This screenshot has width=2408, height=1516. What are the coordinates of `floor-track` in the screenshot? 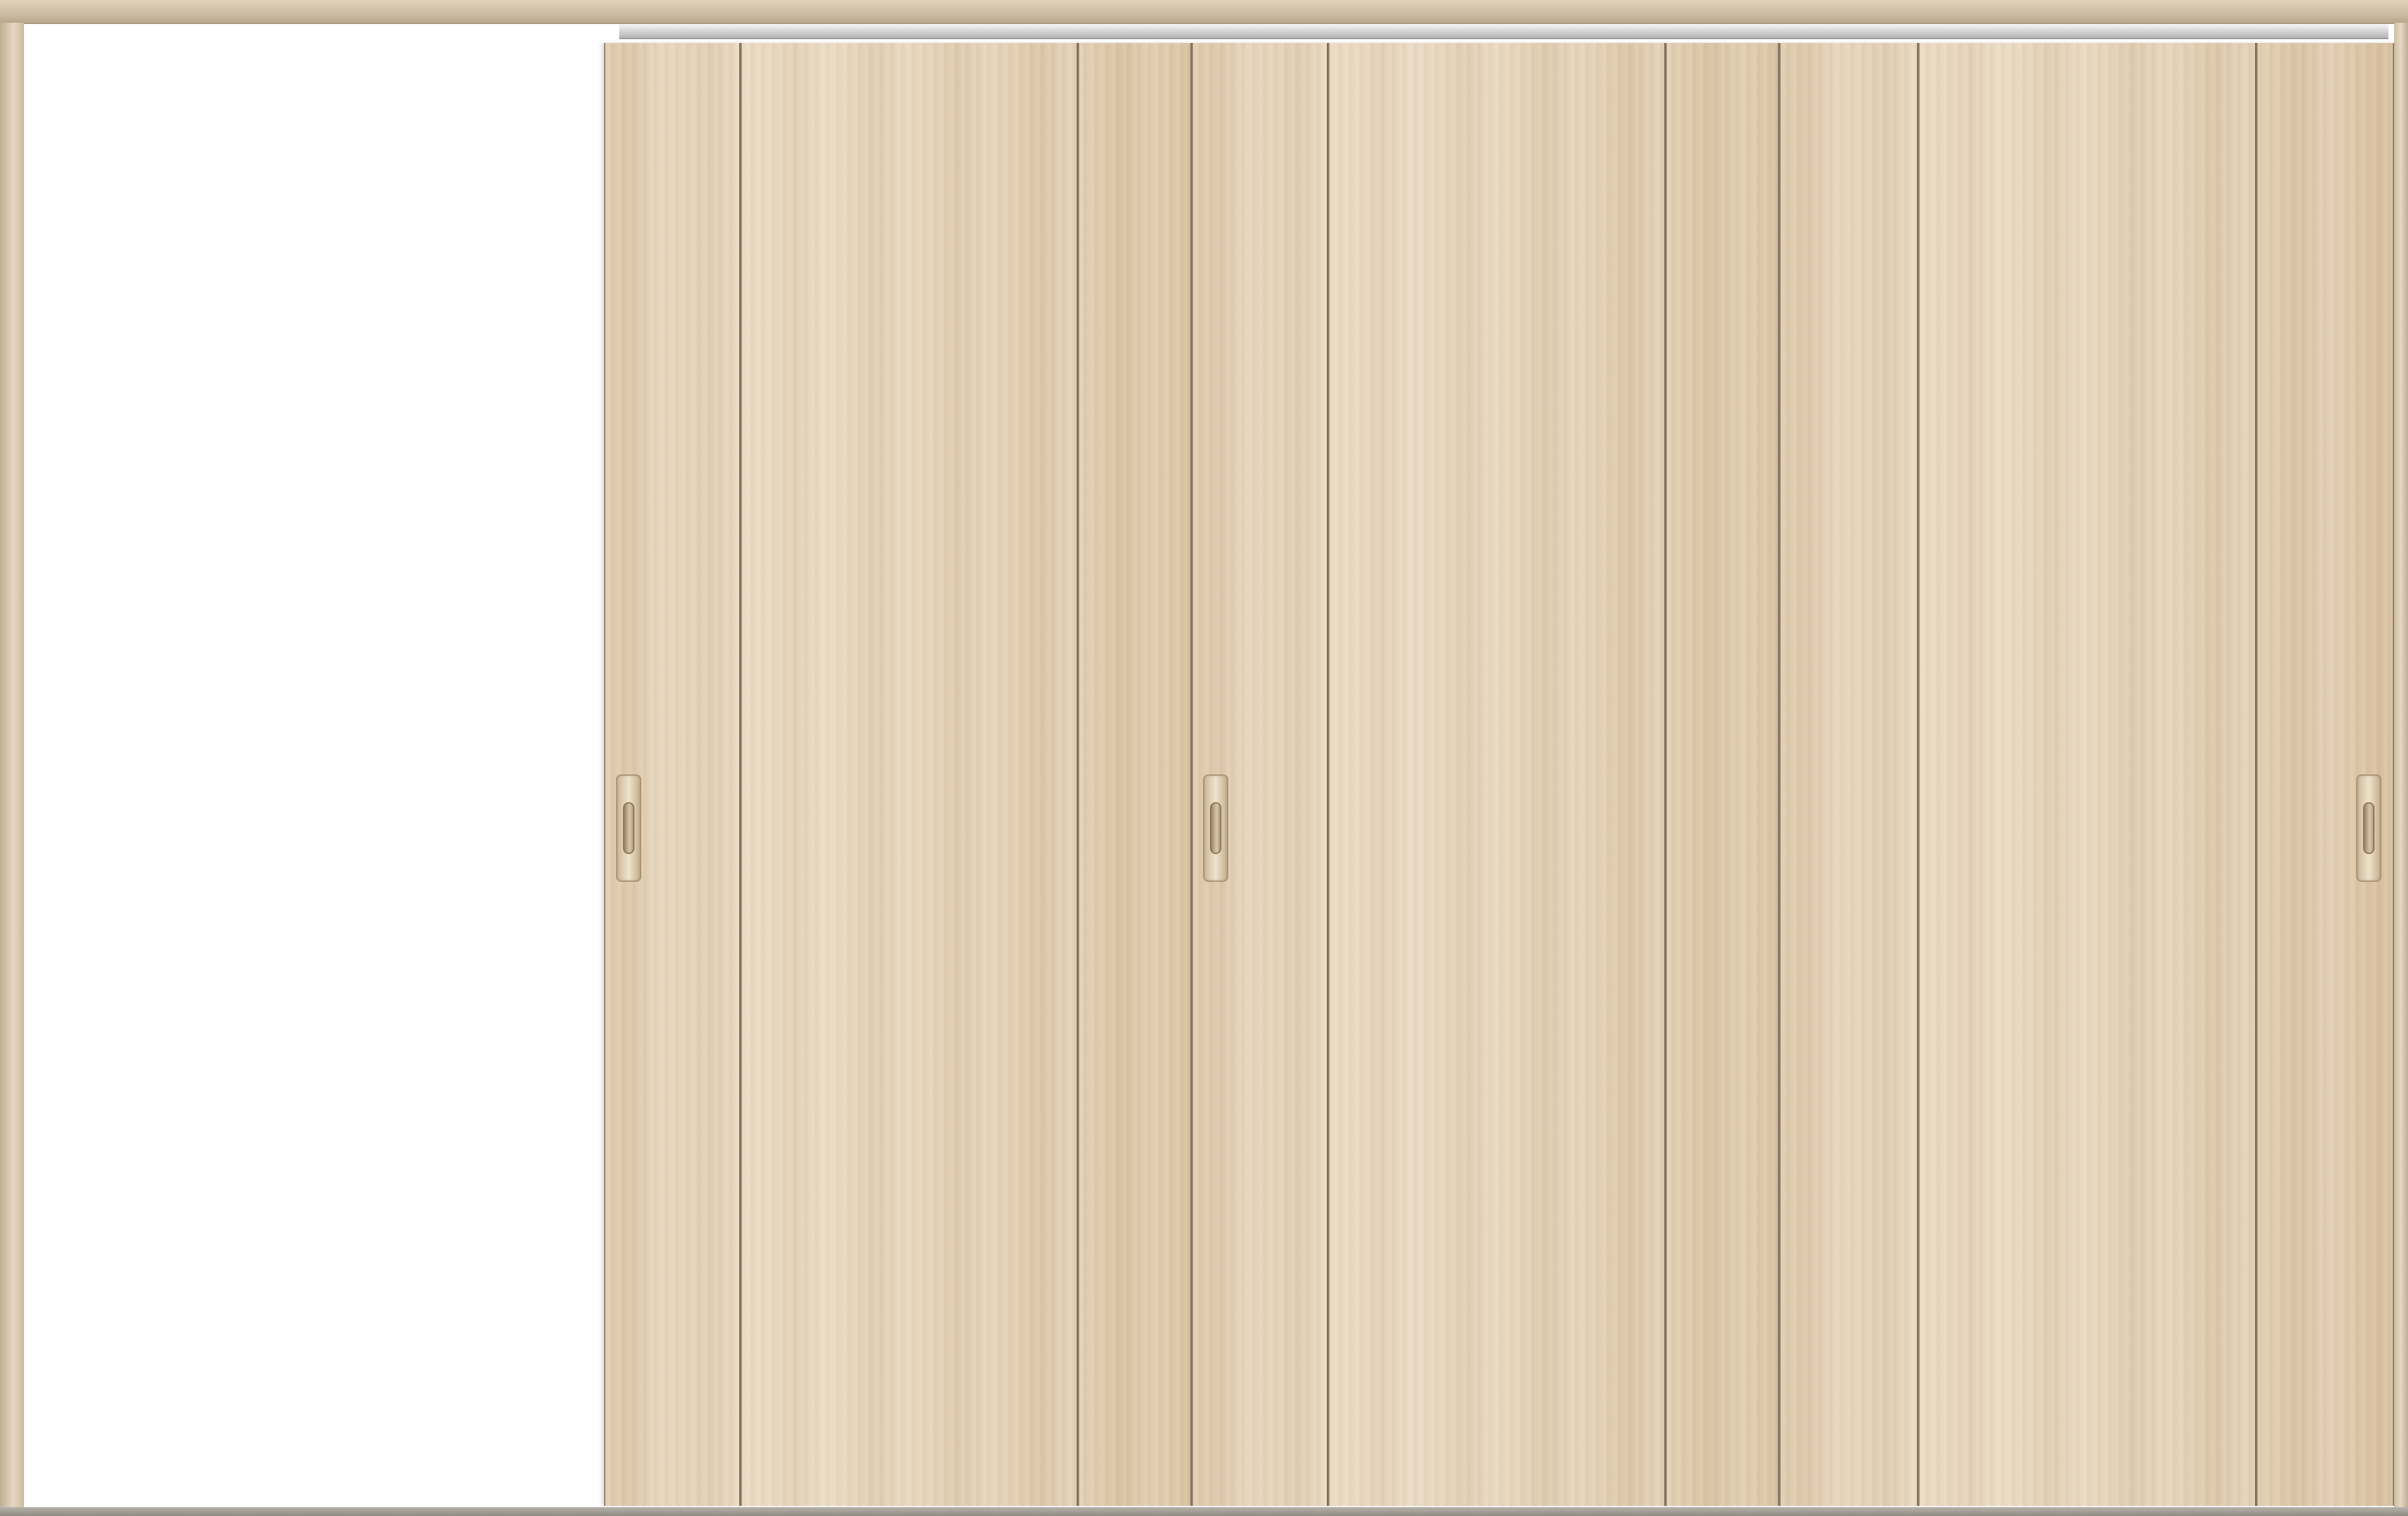 It's located at (1204, 1511).